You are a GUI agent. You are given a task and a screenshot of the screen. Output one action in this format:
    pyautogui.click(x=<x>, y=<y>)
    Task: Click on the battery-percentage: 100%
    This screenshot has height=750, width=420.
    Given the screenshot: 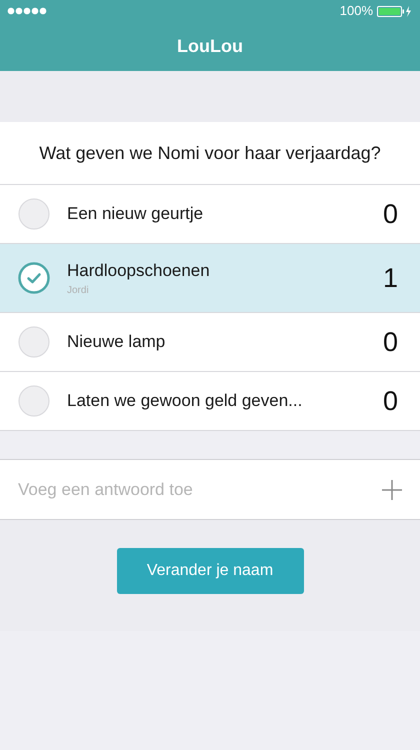 What is the action you would take?
    pyautogui.click(x=356, y=11)
    